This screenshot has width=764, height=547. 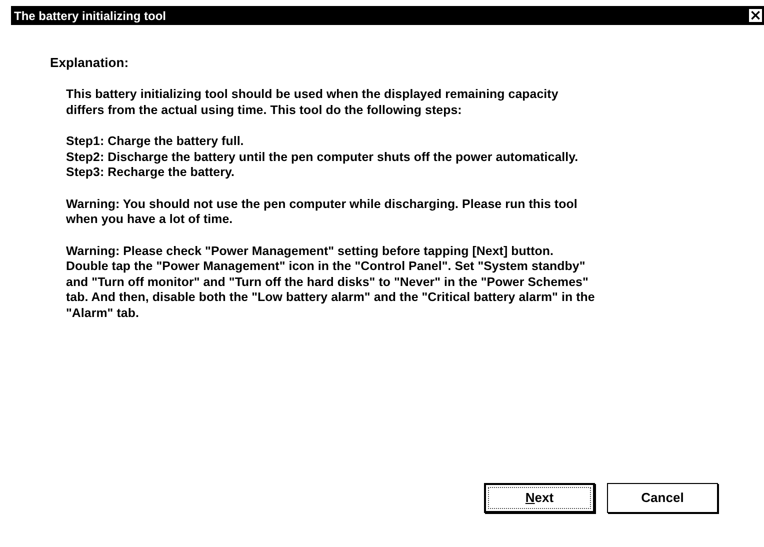 I want to click on heading: Explanation:, so click(x=90, y=62).